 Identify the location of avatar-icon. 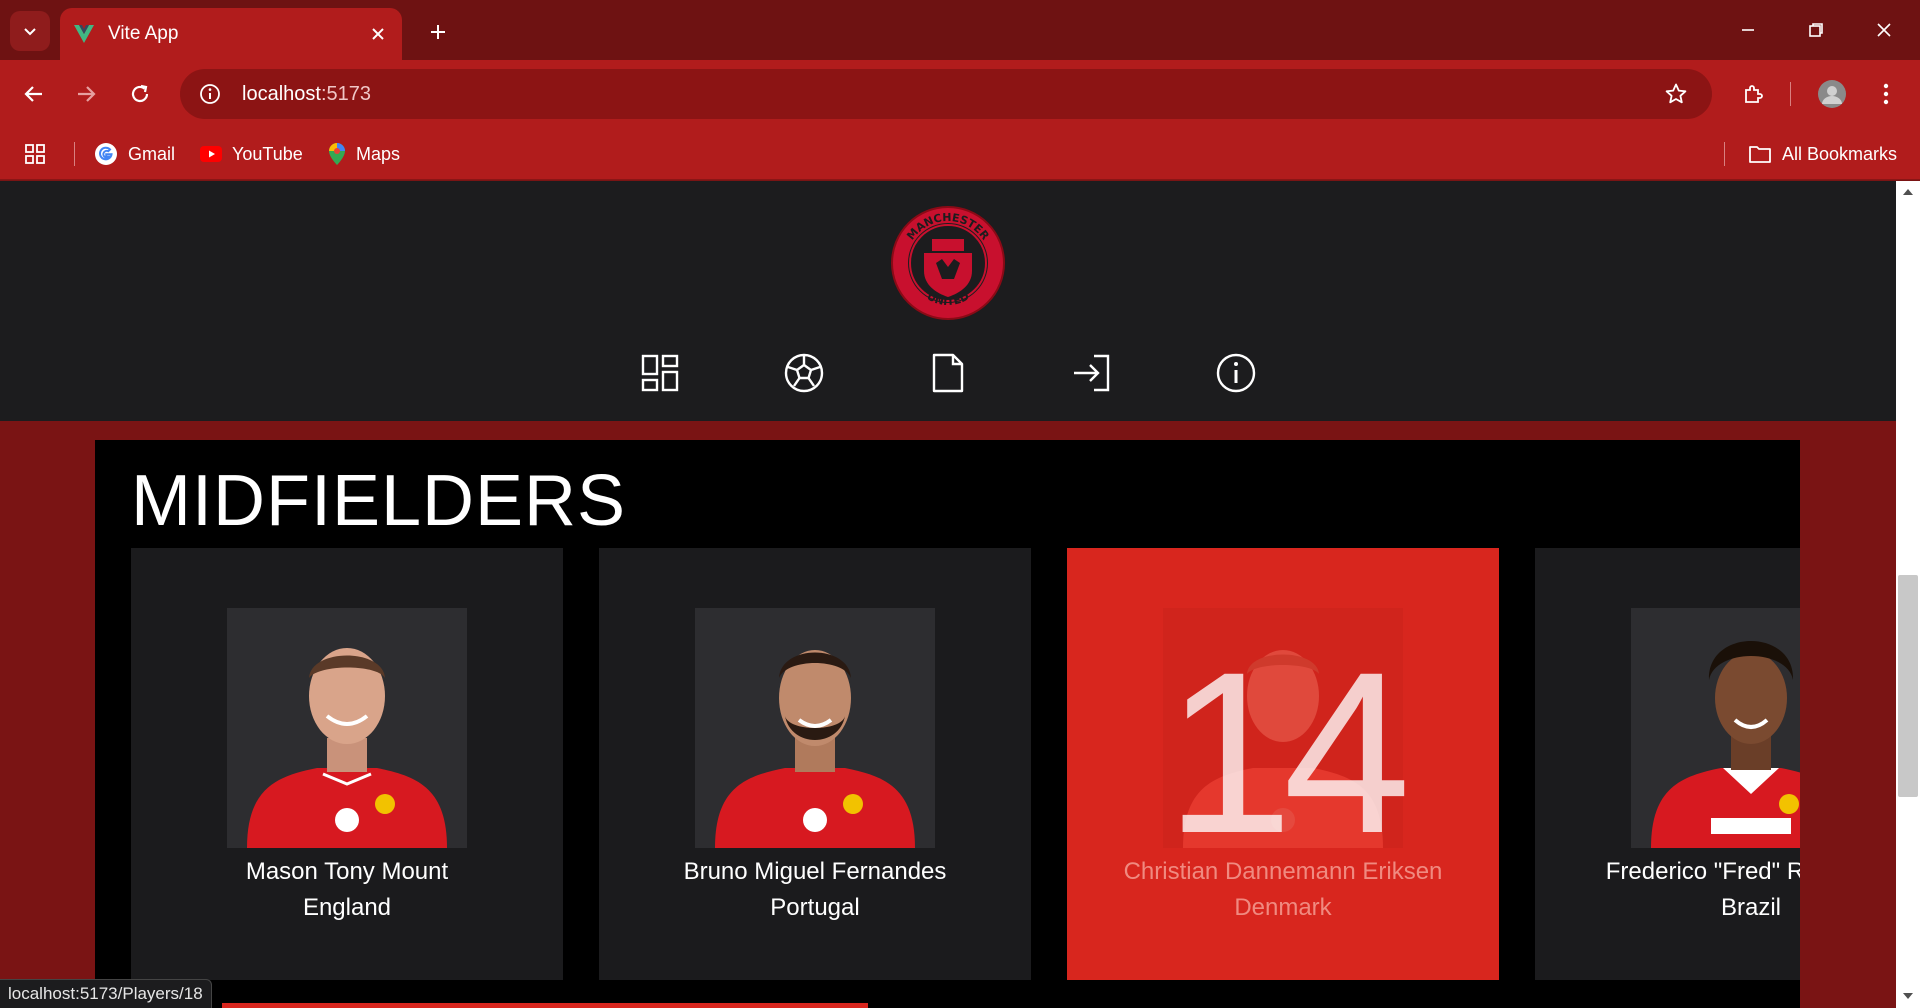
(1832, 94).